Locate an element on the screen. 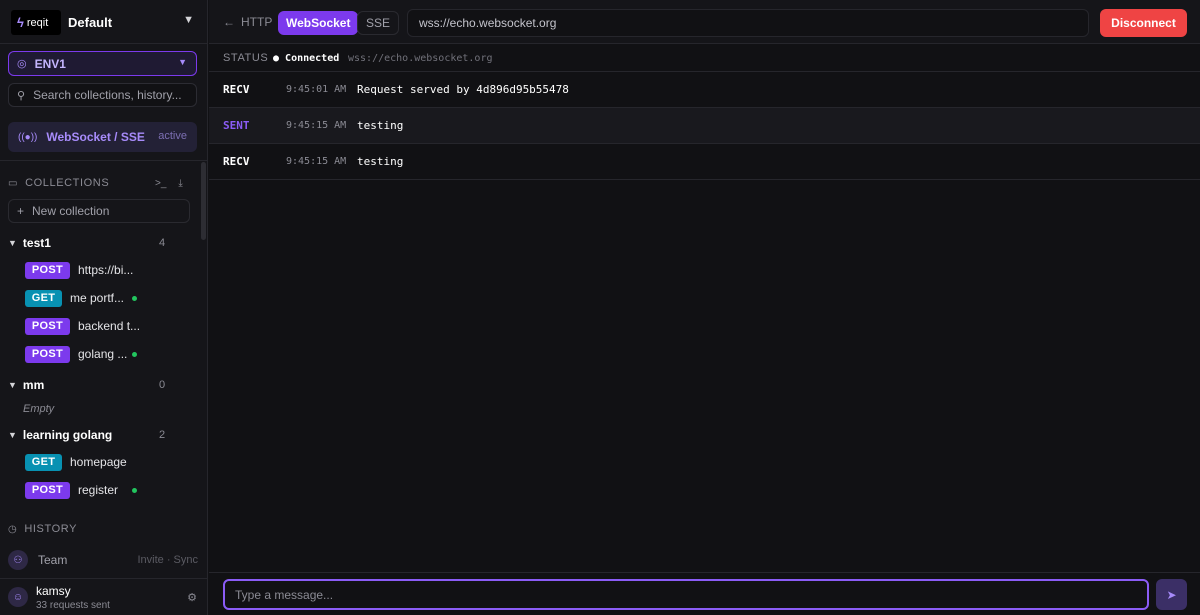 This screenshot has height=615, width=1200. avatar: ☺ is located at coordinates (18, 597).